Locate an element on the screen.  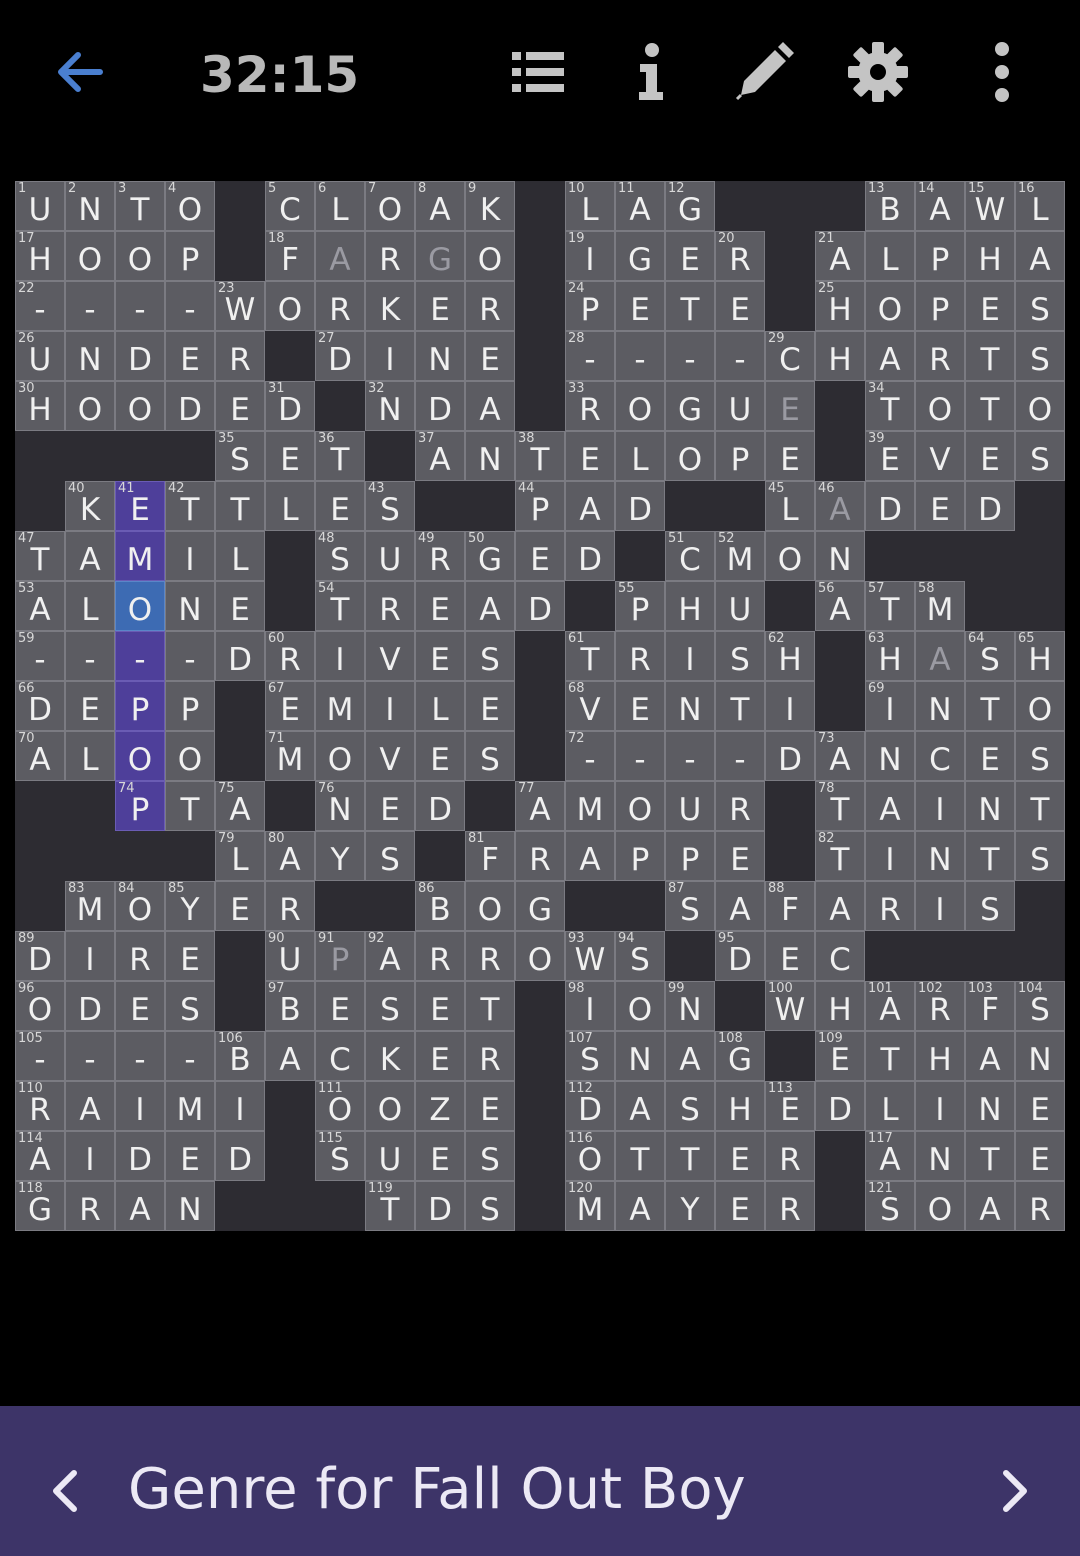
grid-cell: 54 T is located at coordinates (340, 606).